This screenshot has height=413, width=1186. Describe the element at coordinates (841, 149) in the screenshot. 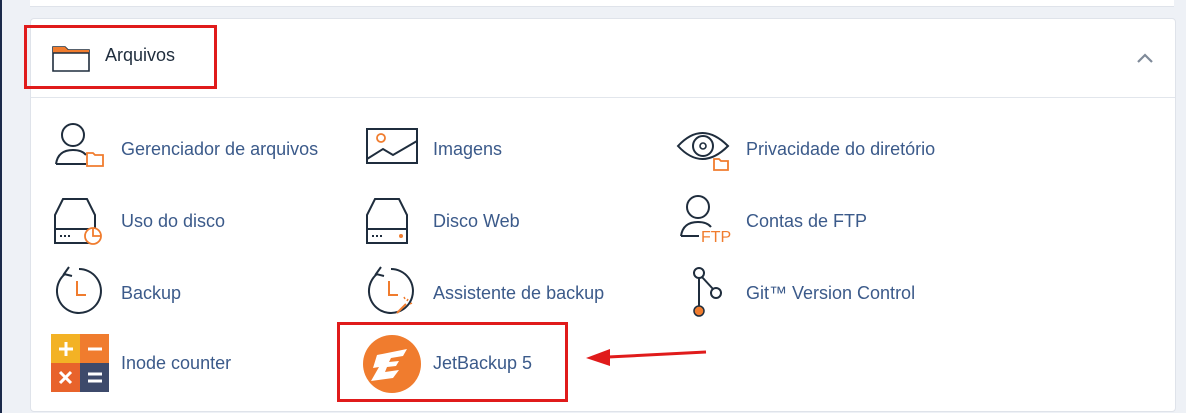

I see `item-label: Privacidade do diretório` at that location.